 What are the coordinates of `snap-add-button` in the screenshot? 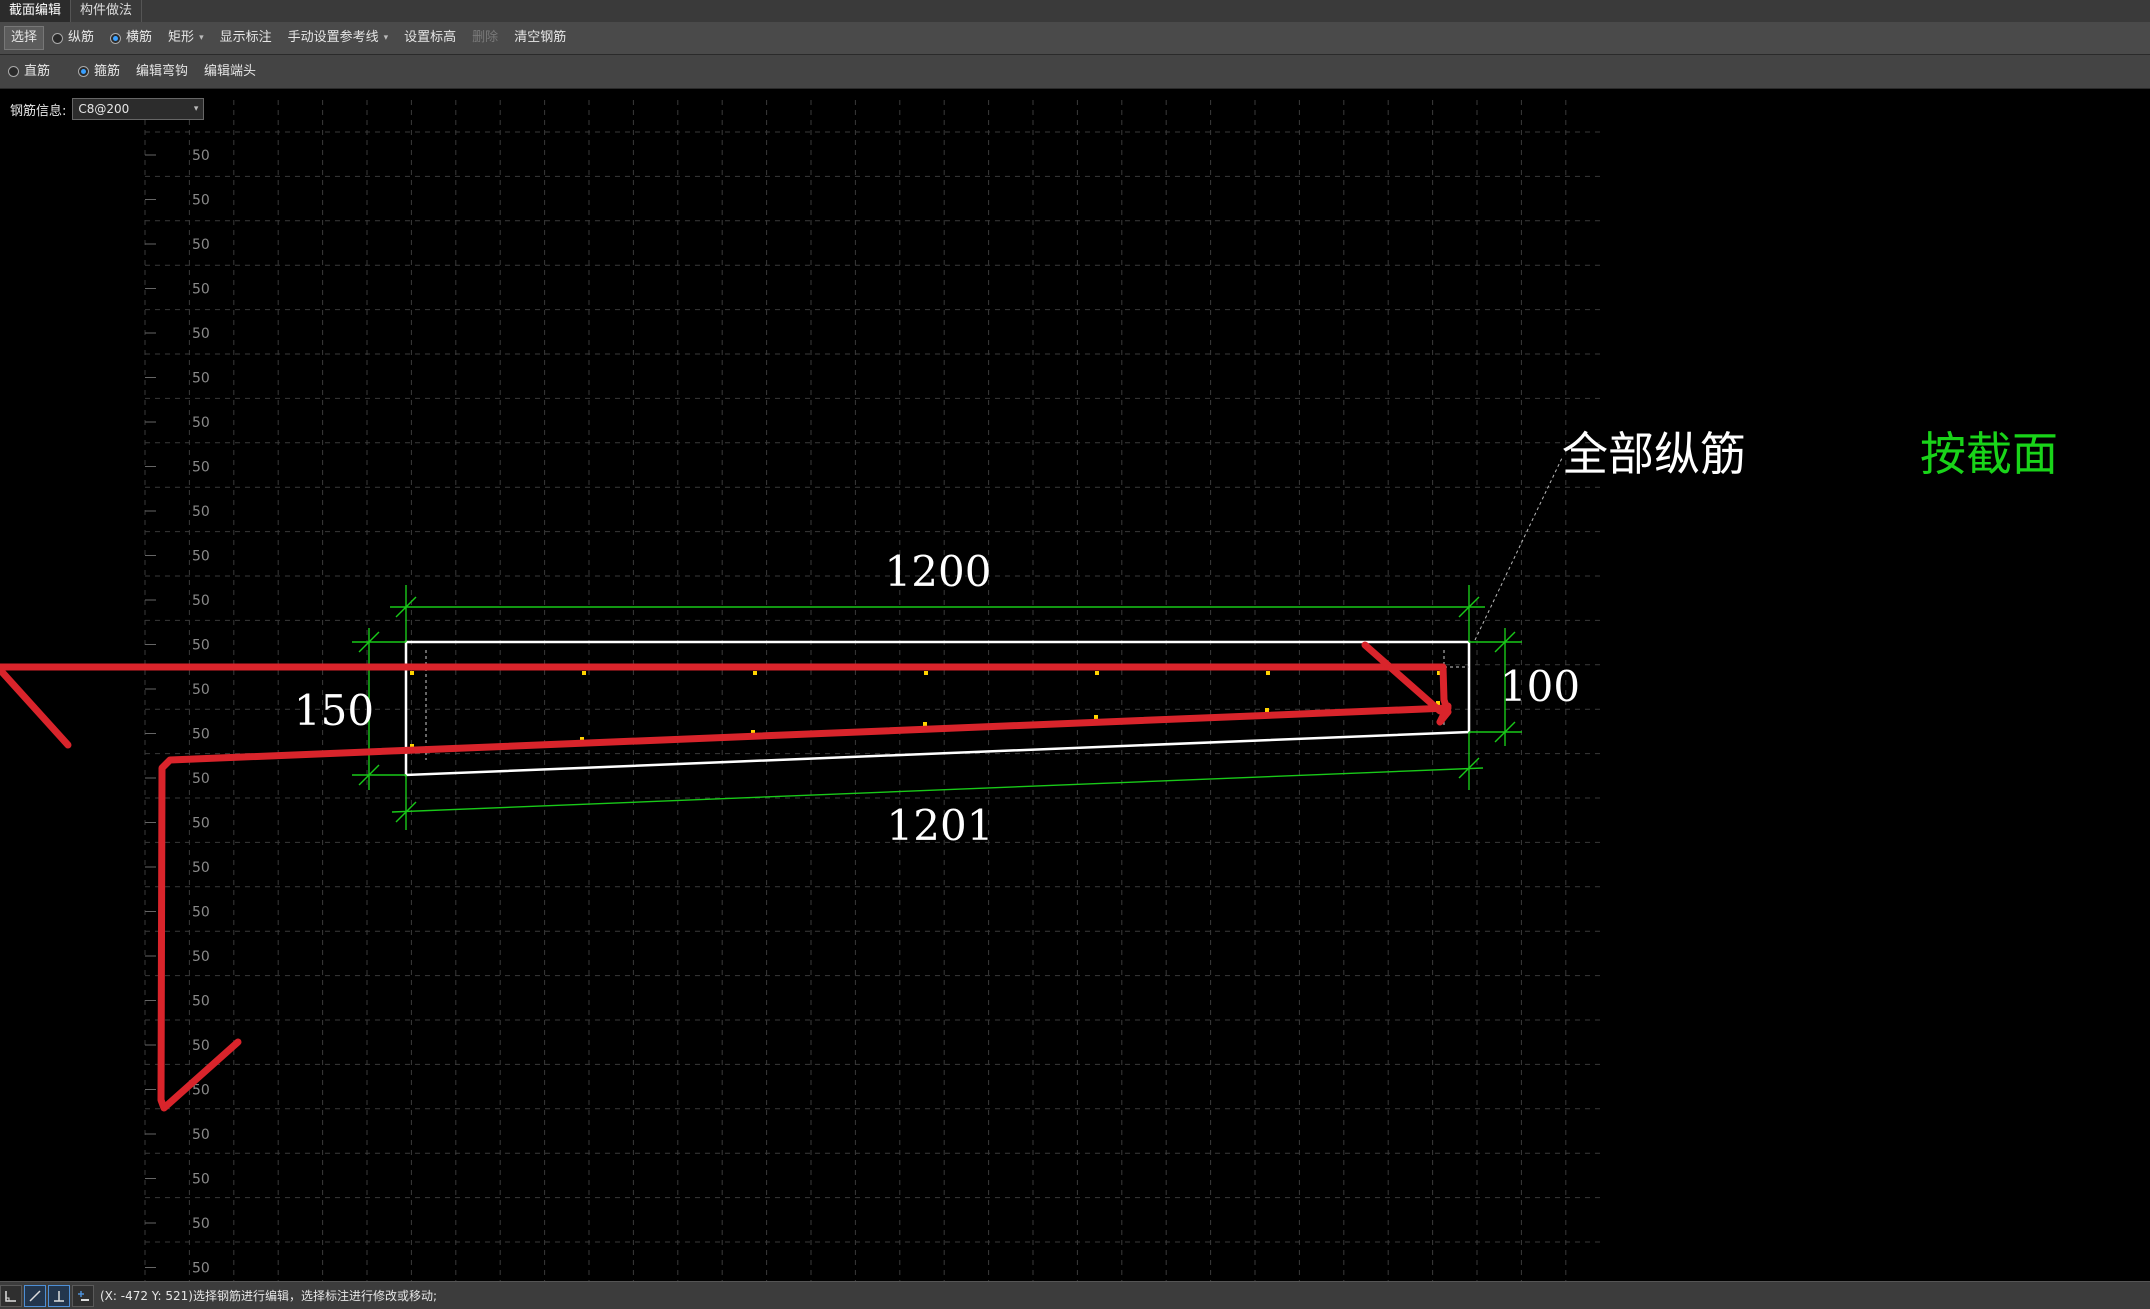 It's located at (83, 1295).